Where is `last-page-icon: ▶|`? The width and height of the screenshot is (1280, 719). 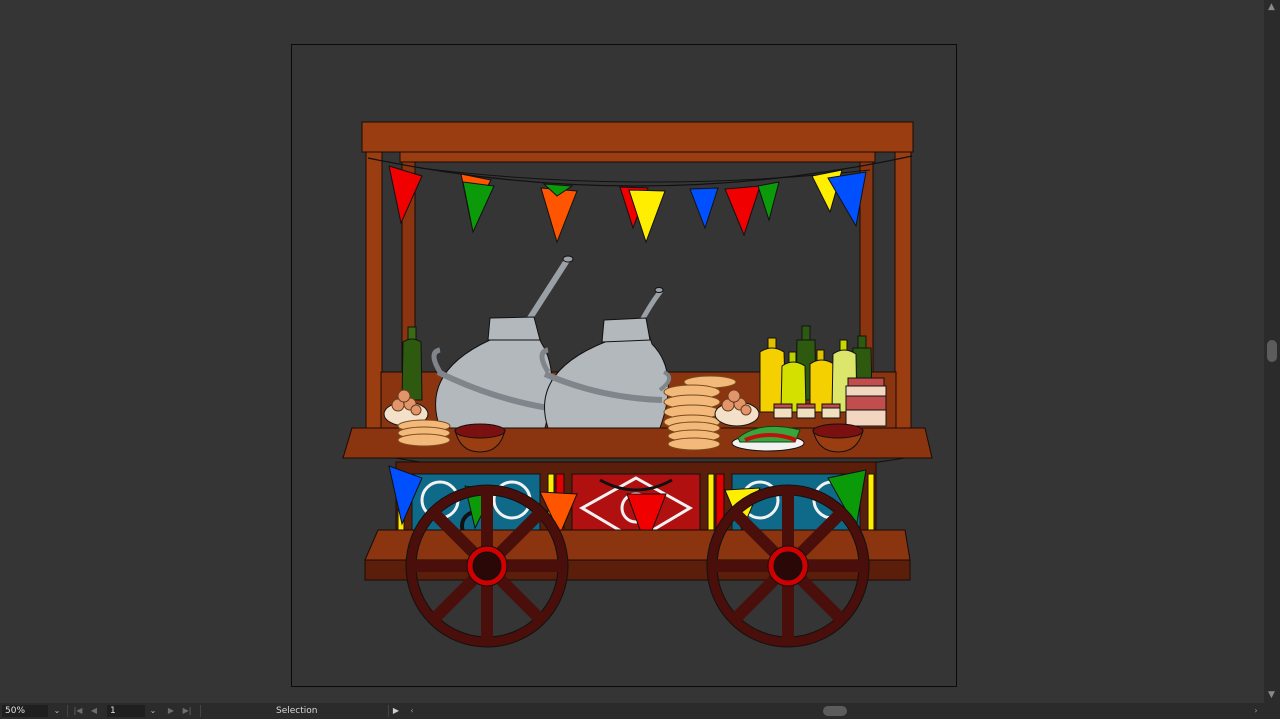 last-page-icon: ▶| is located at coordinates (187, 711).